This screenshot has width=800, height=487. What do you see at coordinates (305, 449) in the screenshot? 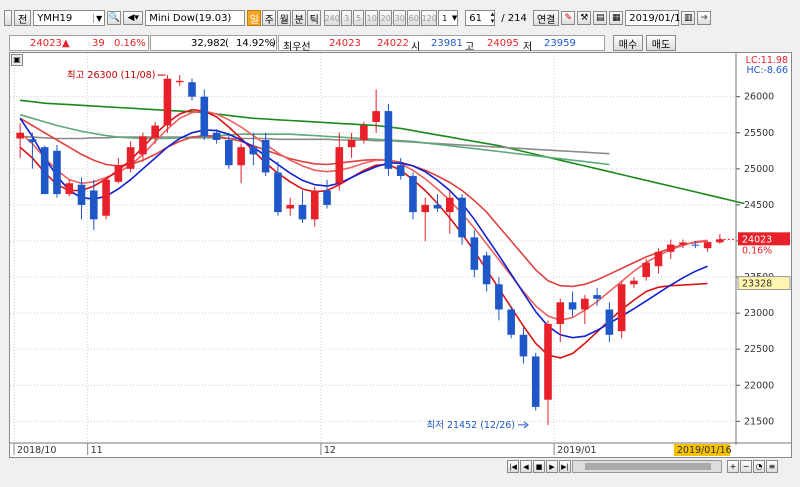
I see `date-axis: 2018/10 11 12 2019/01` at bounding box center [305, 449].